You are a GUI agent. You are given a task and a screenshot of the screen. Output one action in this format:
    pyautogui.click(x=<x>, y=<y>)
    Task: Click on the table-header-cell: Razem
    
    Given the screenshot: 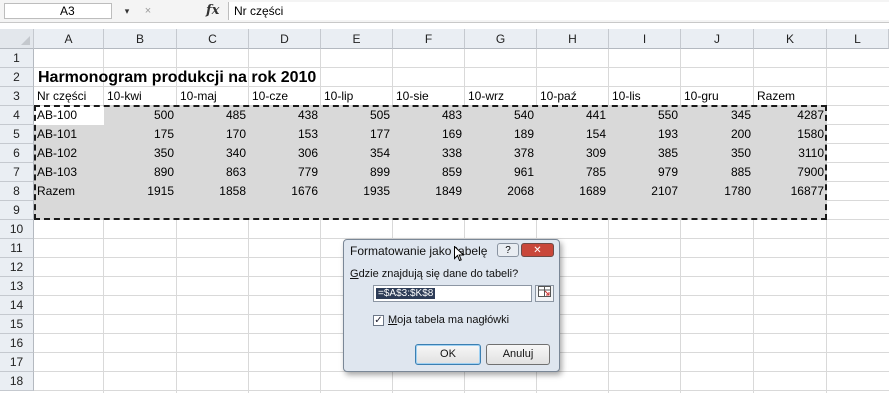 What is the action you would take?
    pyautogui.click(x=790, y=96)
    